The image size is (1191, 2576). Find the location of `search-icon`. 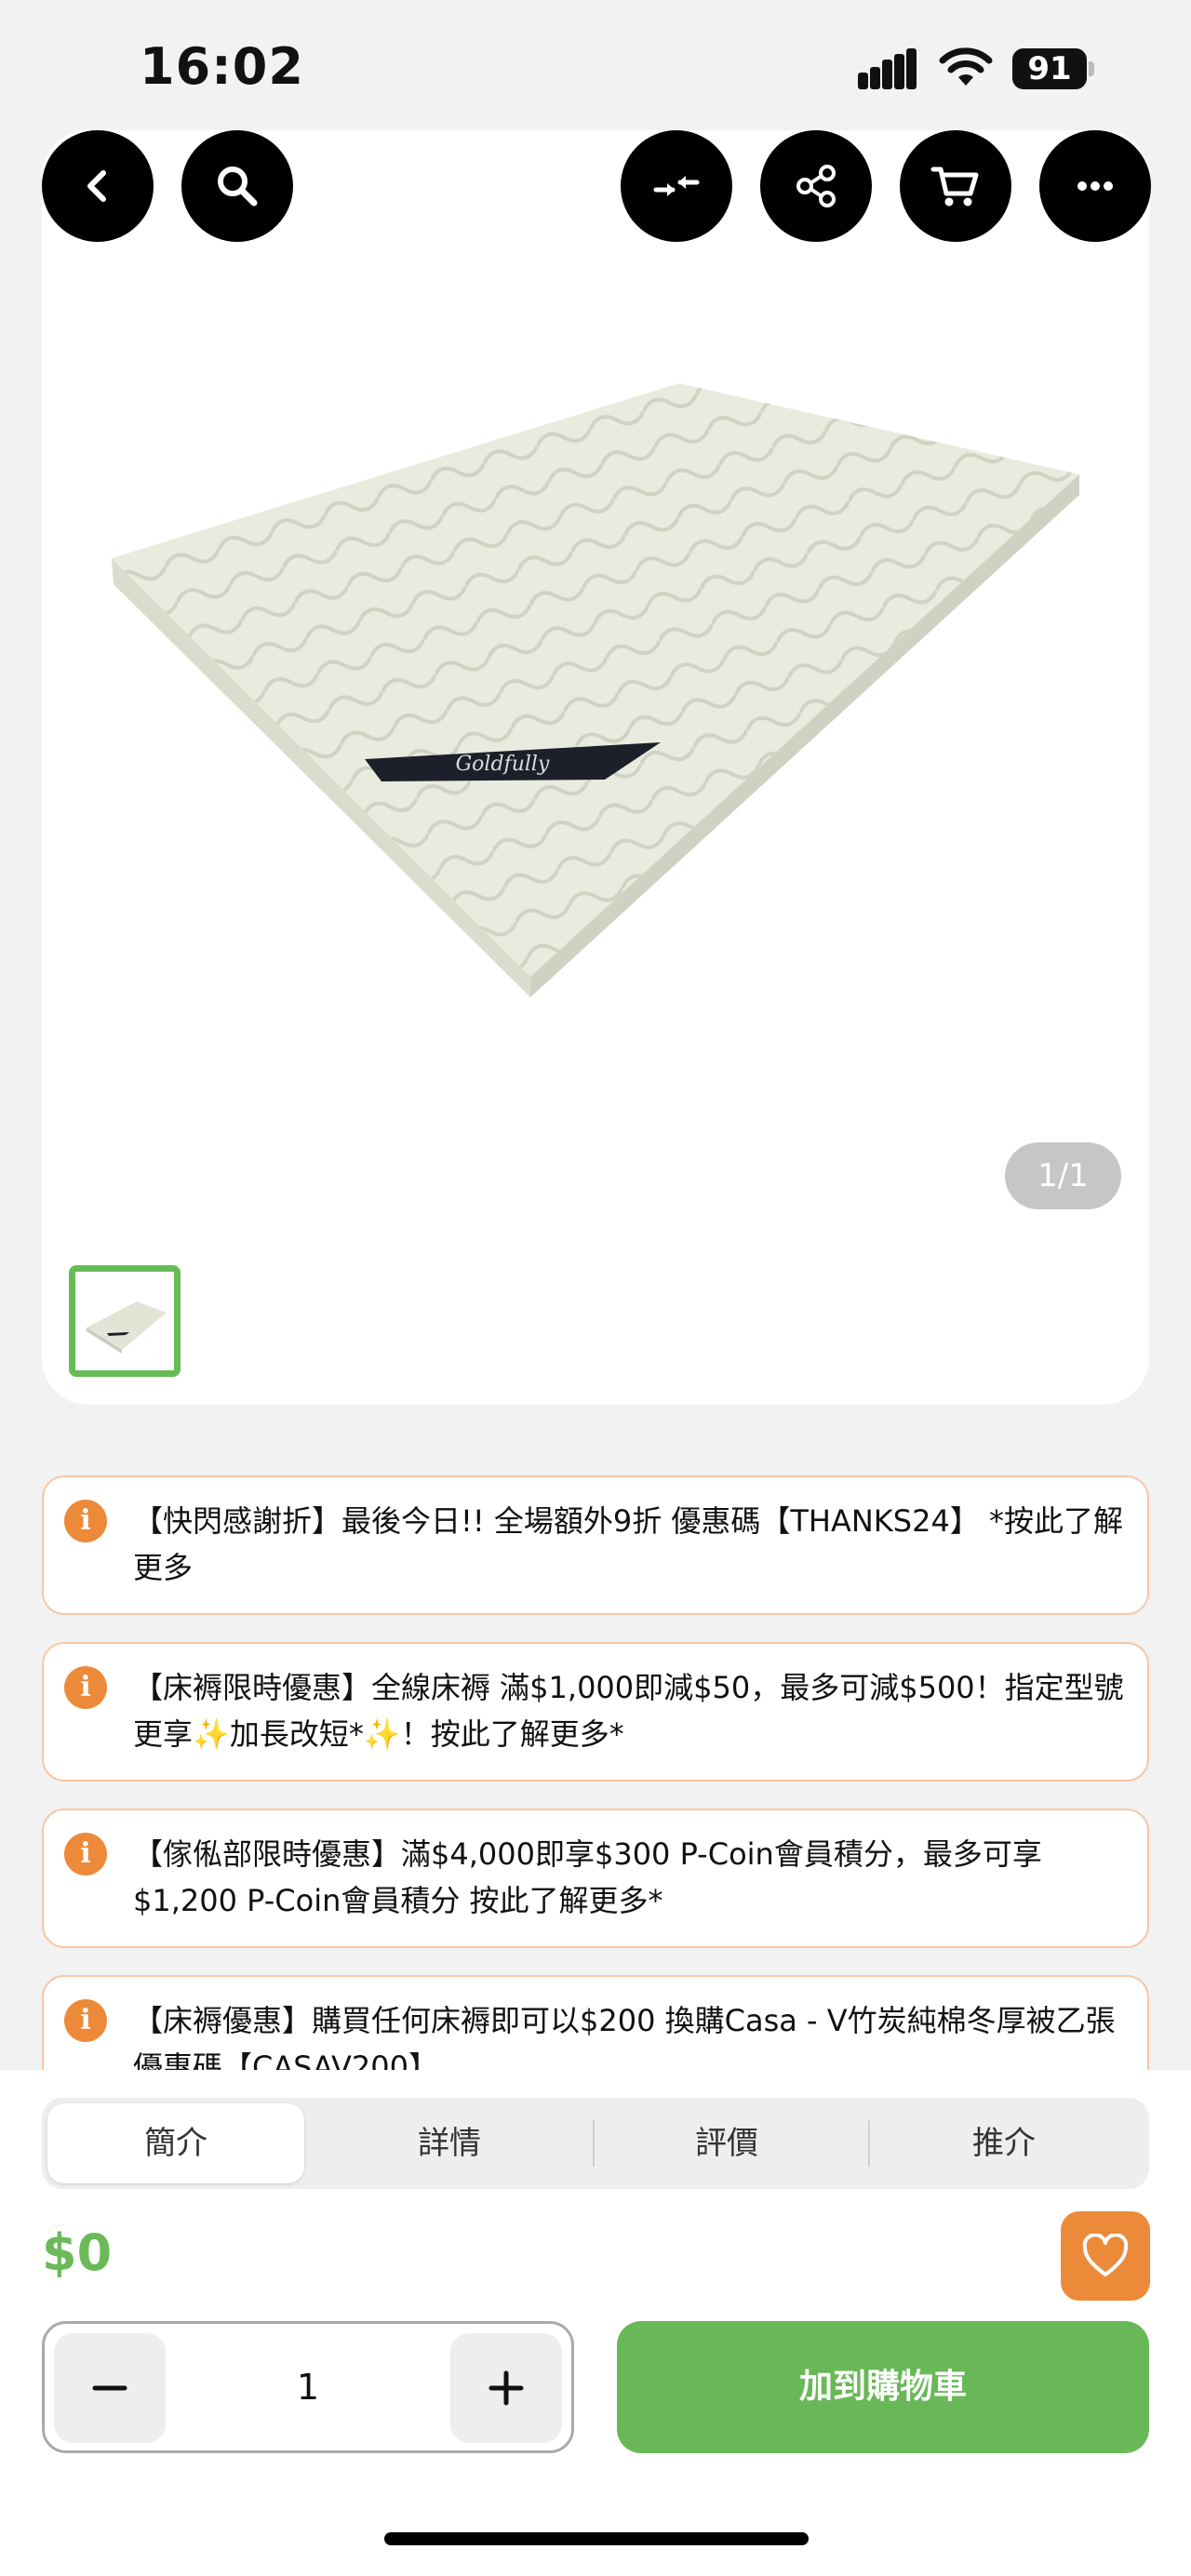

search-icon is located at coordinates (238, 187).